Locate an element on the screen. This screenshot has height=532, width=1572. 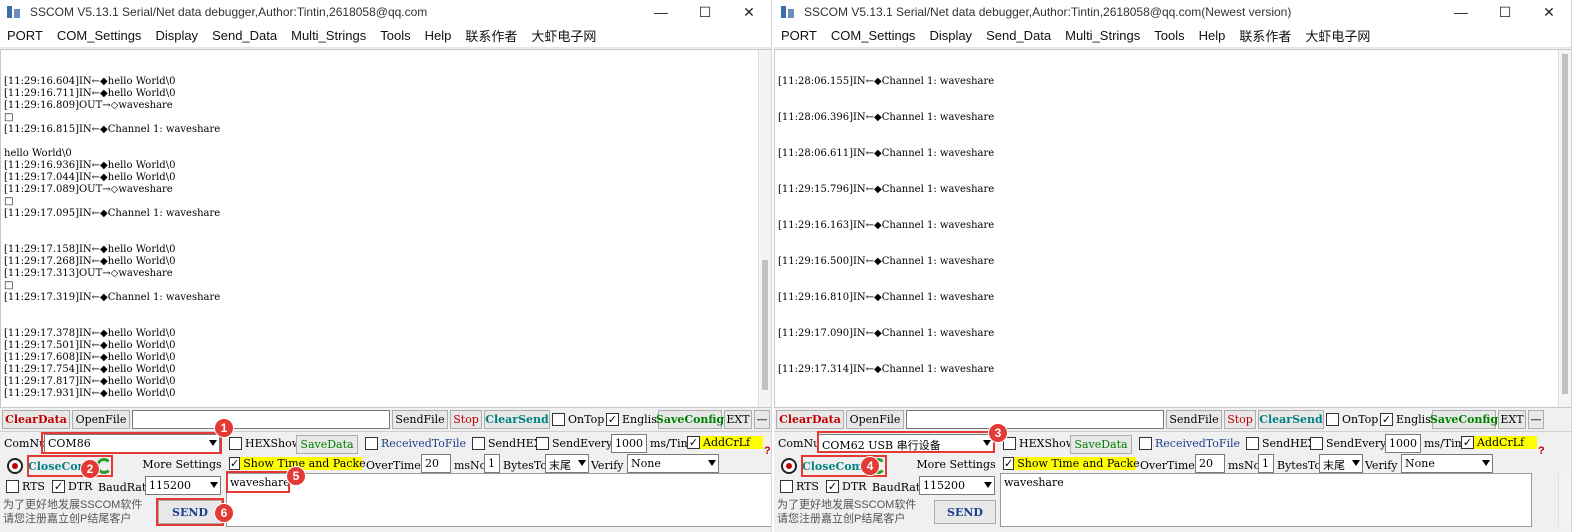
com-num-select: COM86 is located at coordinates (132, 443).